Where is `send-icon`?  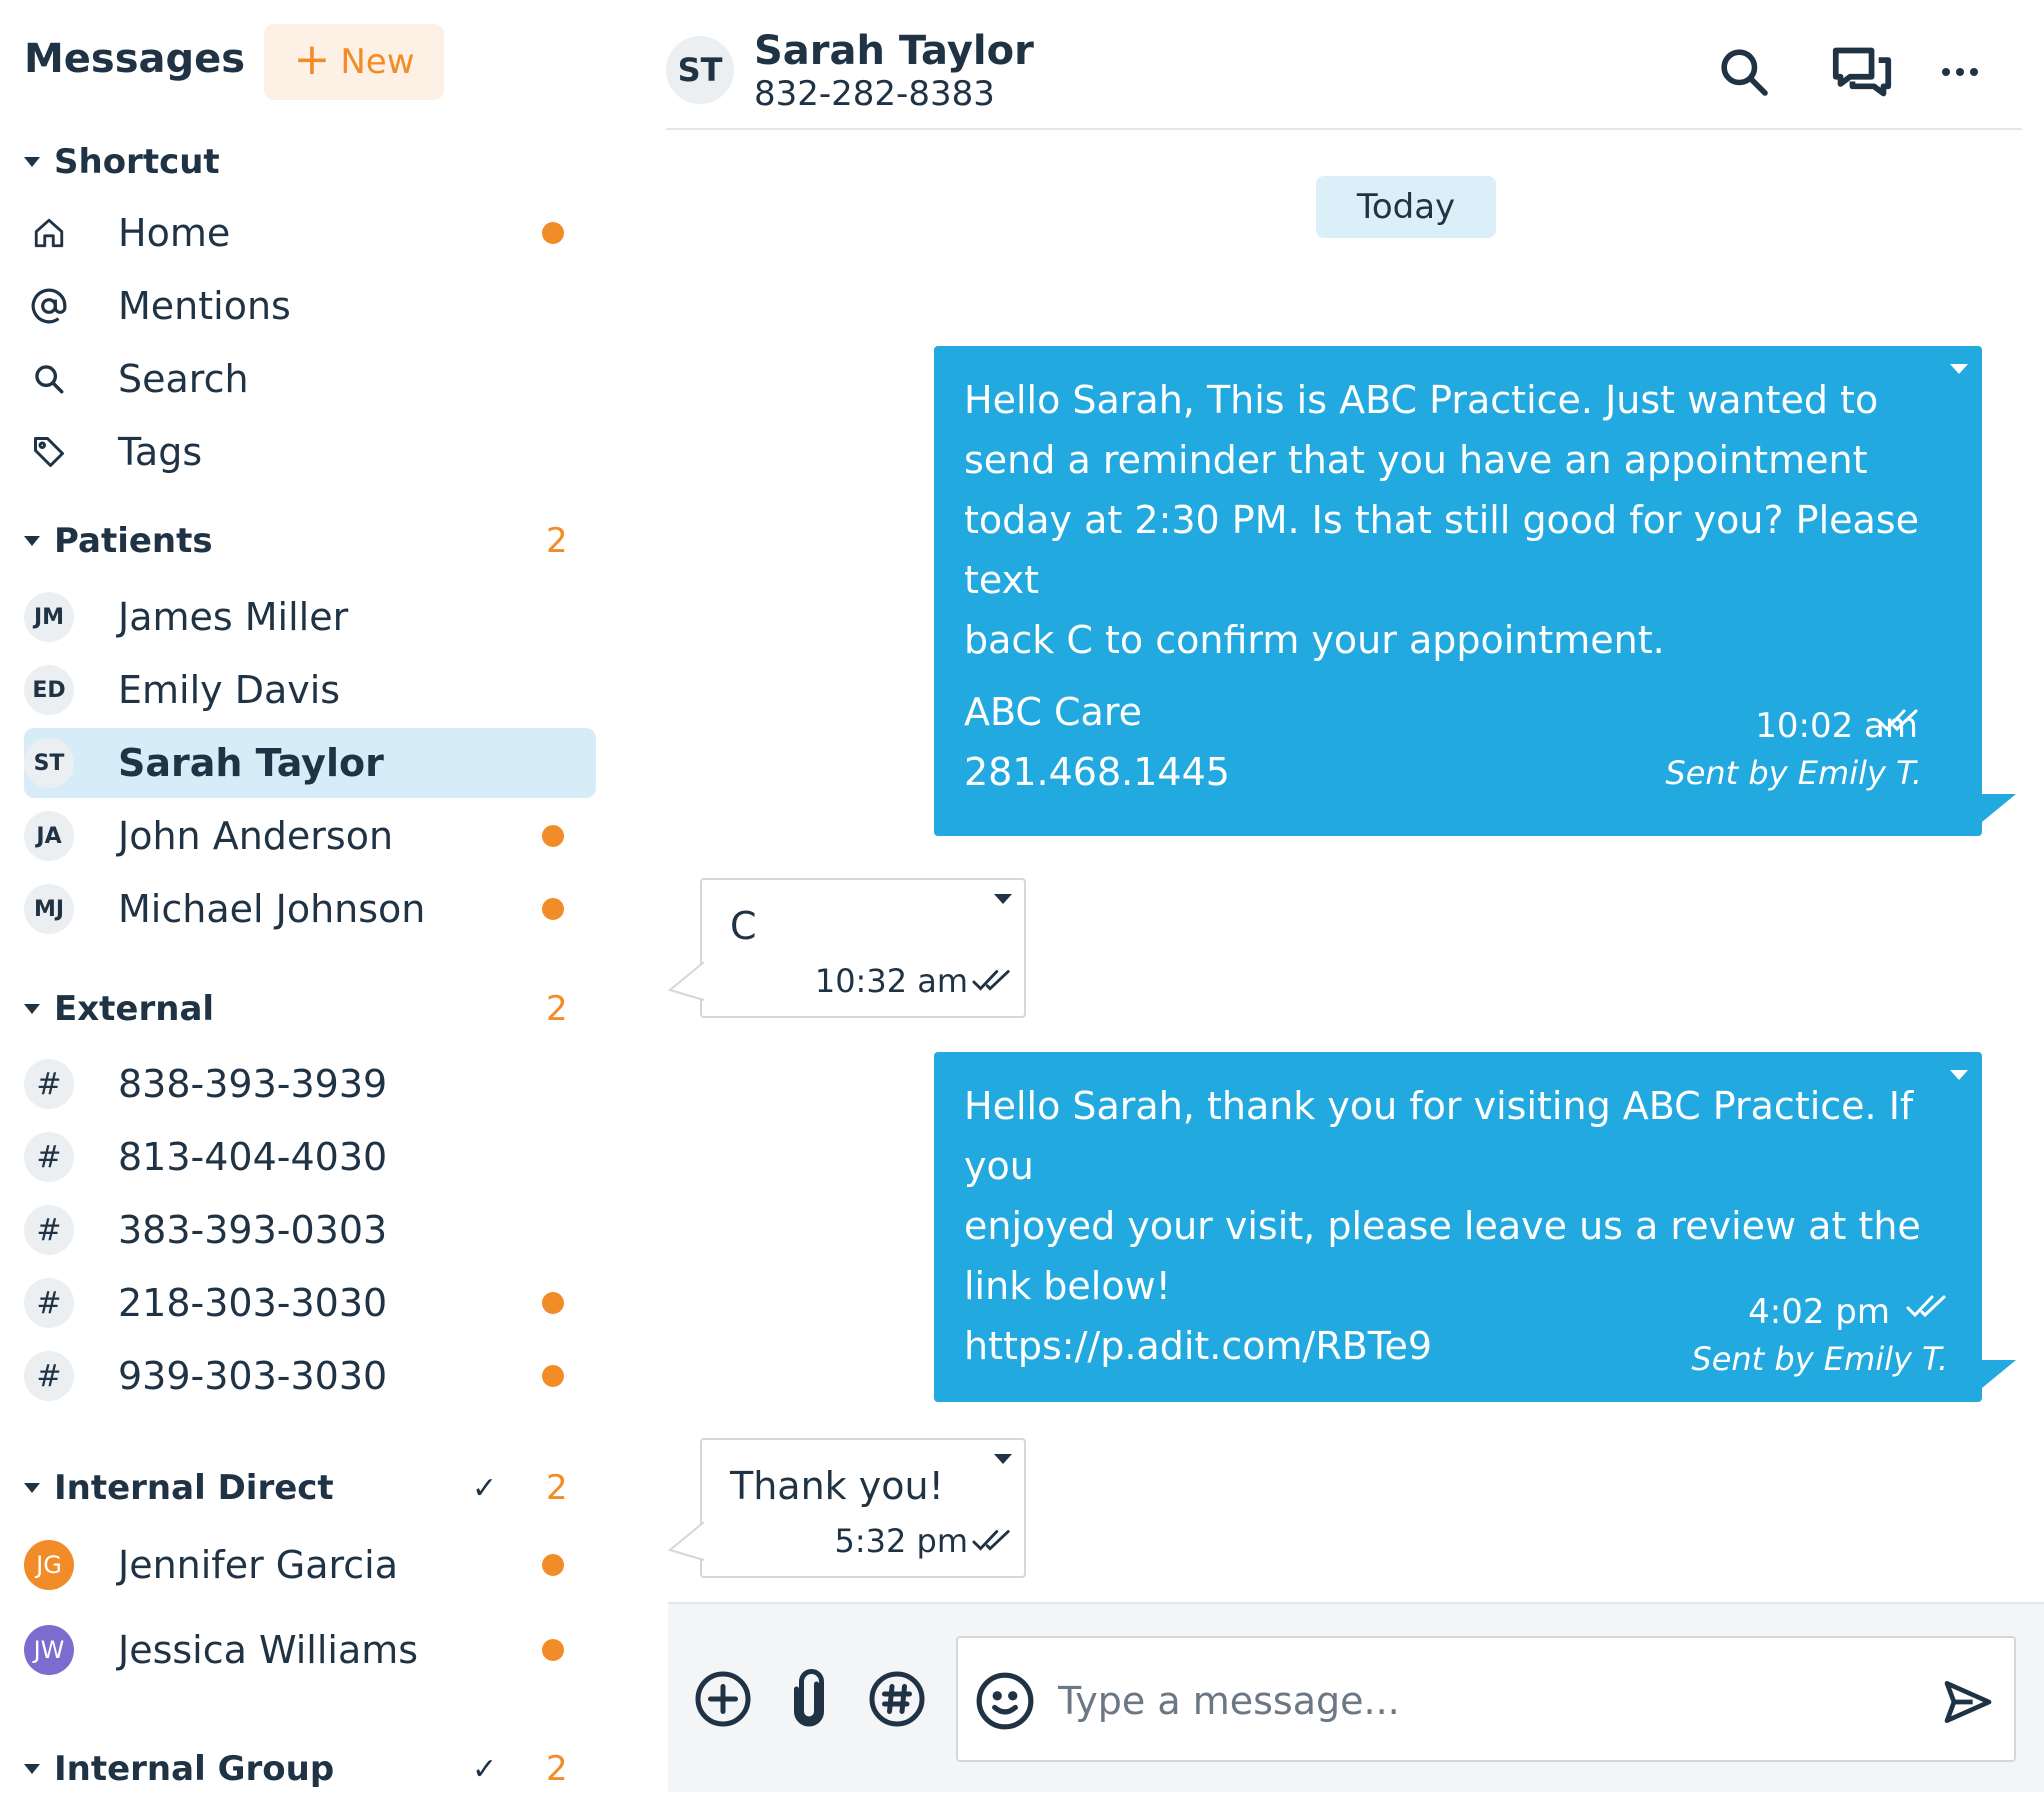
send-icon is located at coordinates (1968, 1702).